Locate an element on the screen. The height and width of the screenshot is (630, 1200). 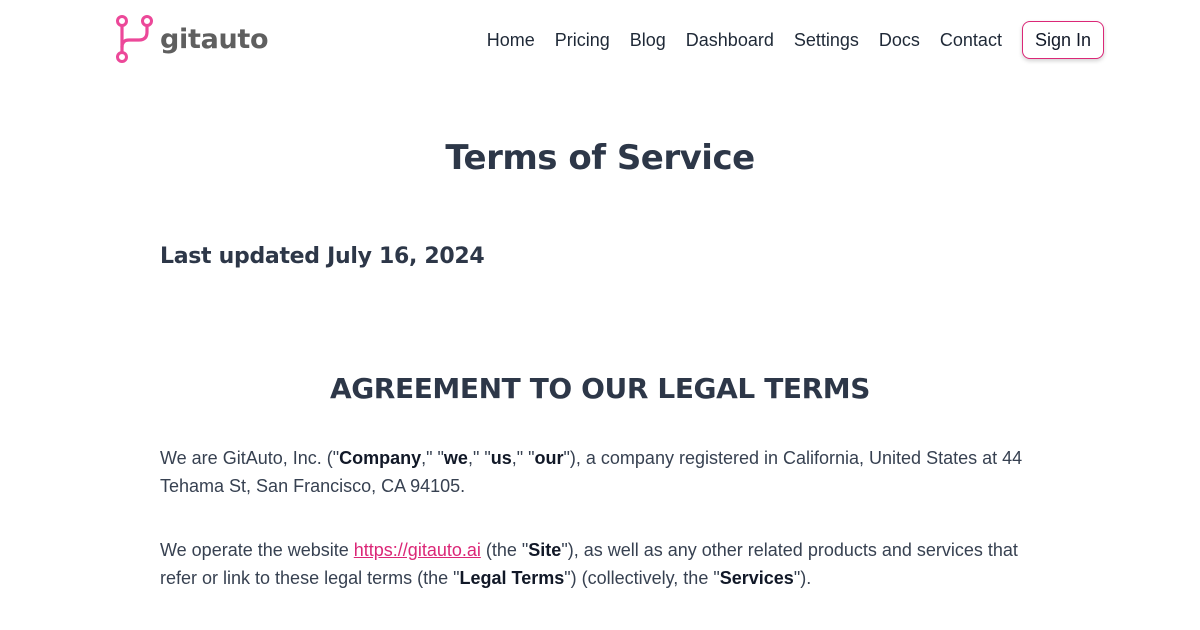
nav-blog-link: Blog is located at coordinates (648, 40).